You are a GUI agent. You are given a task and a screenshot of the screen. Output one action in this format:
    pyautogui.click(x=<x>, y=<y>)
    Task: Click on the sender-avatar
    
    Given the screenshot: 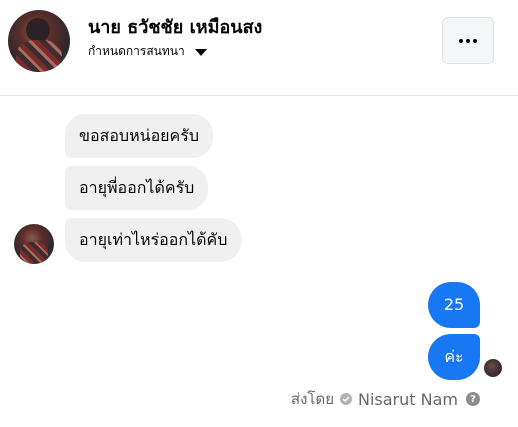 What is the action you would take?
    pyautogui.click(x=34, y=244)
    